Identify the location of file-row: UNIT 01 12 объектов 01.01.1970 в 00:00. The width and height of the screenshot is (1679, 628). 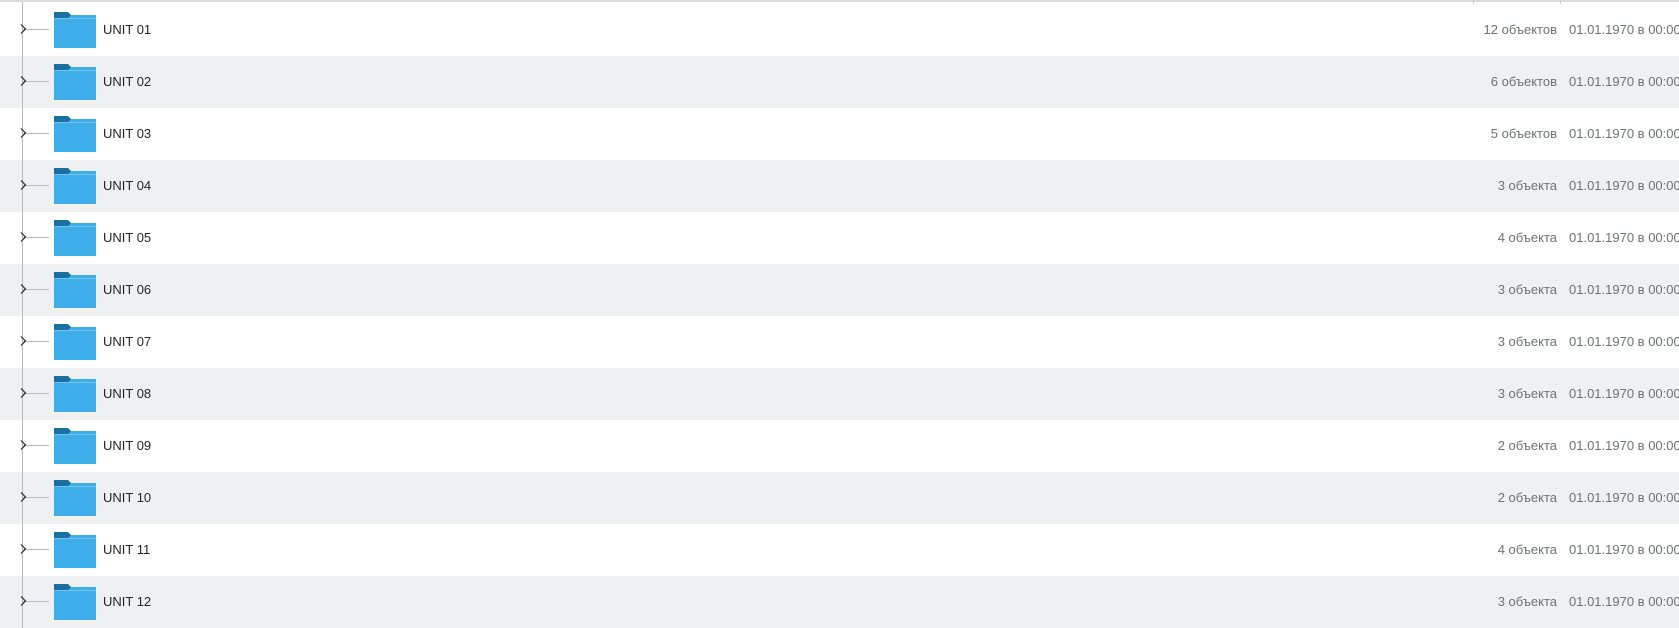
(839, 30).